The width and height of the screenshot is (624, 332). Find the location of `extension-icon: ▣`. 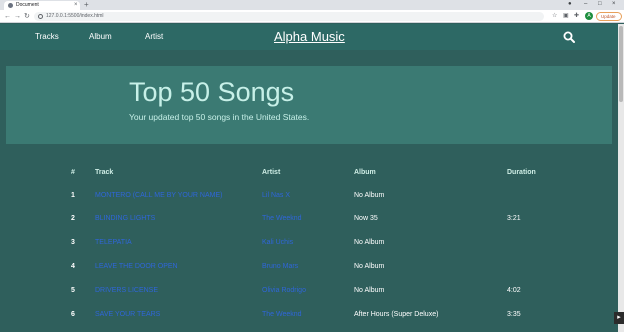

extension-icon: ▣ is located at coordinates (566, 16).